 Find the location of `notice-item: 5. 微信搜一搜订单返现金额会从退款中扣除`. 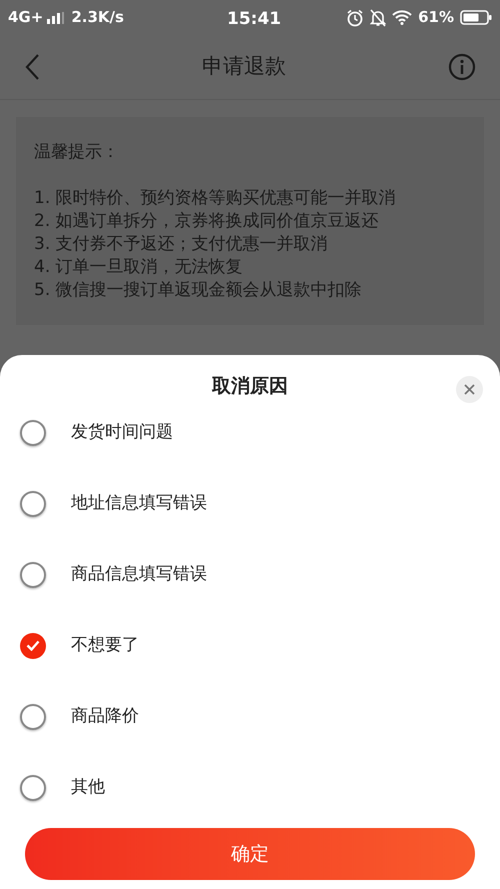

notice-item: 5. 微信搜一搜订单返现金额会从退款中扣除 is located at coordinates (198, 290).